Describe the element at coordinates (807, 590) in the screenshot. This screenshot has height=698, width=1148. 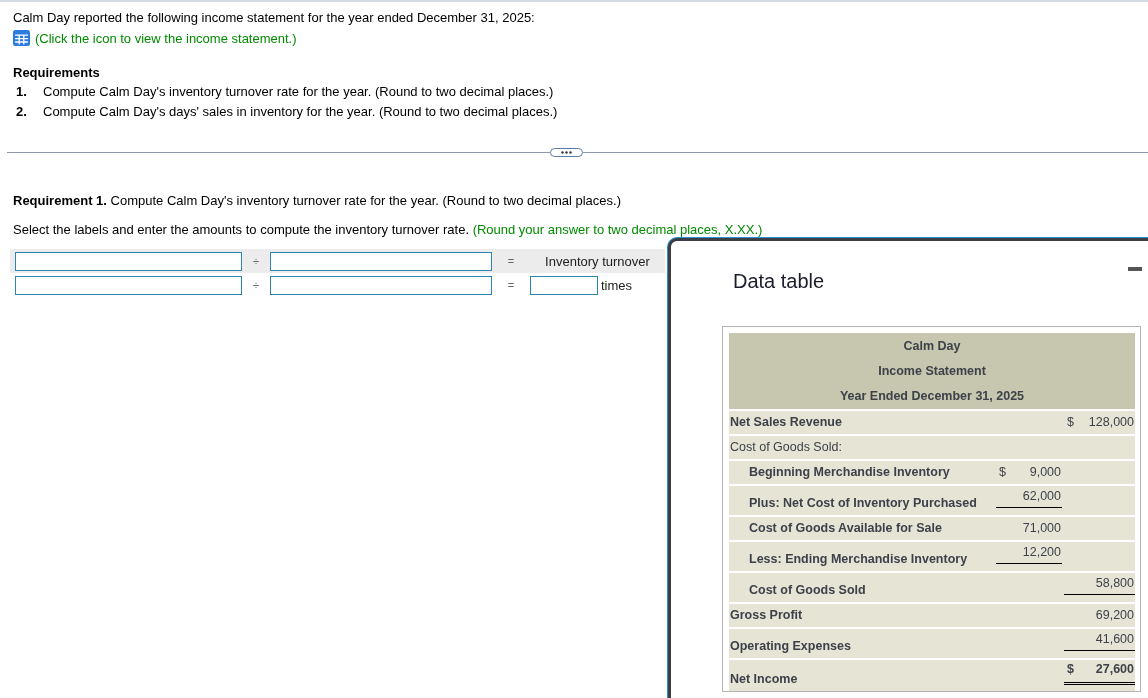
I see `row-label: Cost of Goods Sold` at that location.